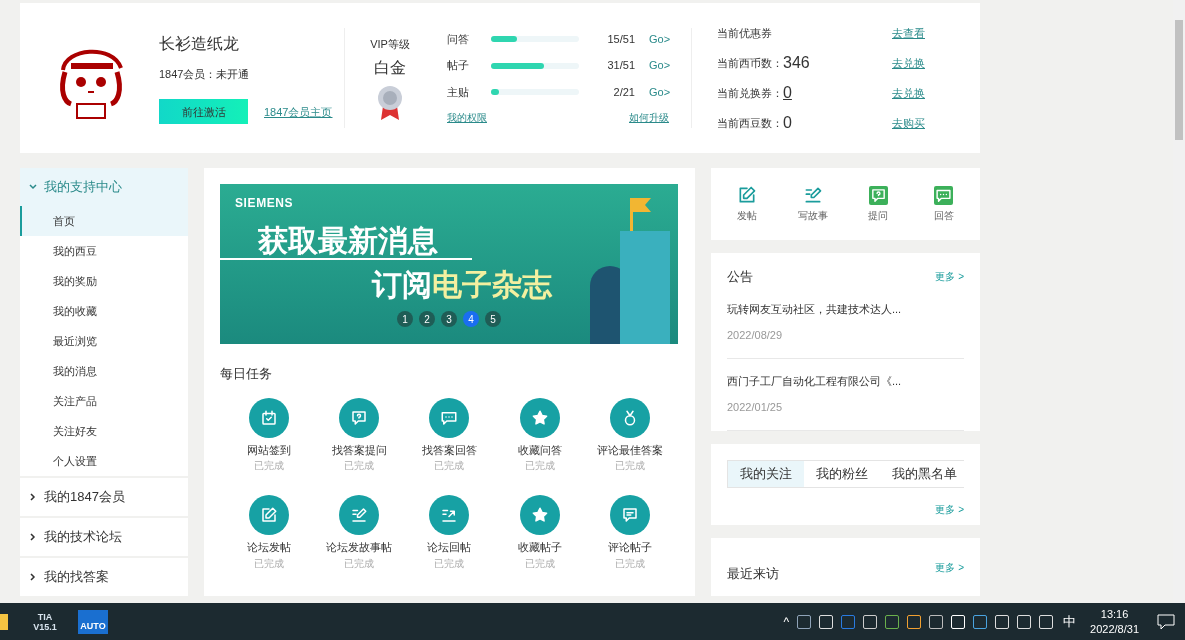 The height and width of the screenshot is (640, 1185). What do you see at coordinates (104, 461) in the screenshot?
I see `sidebar-item: 个人设置` at bounding box center [104, 461].